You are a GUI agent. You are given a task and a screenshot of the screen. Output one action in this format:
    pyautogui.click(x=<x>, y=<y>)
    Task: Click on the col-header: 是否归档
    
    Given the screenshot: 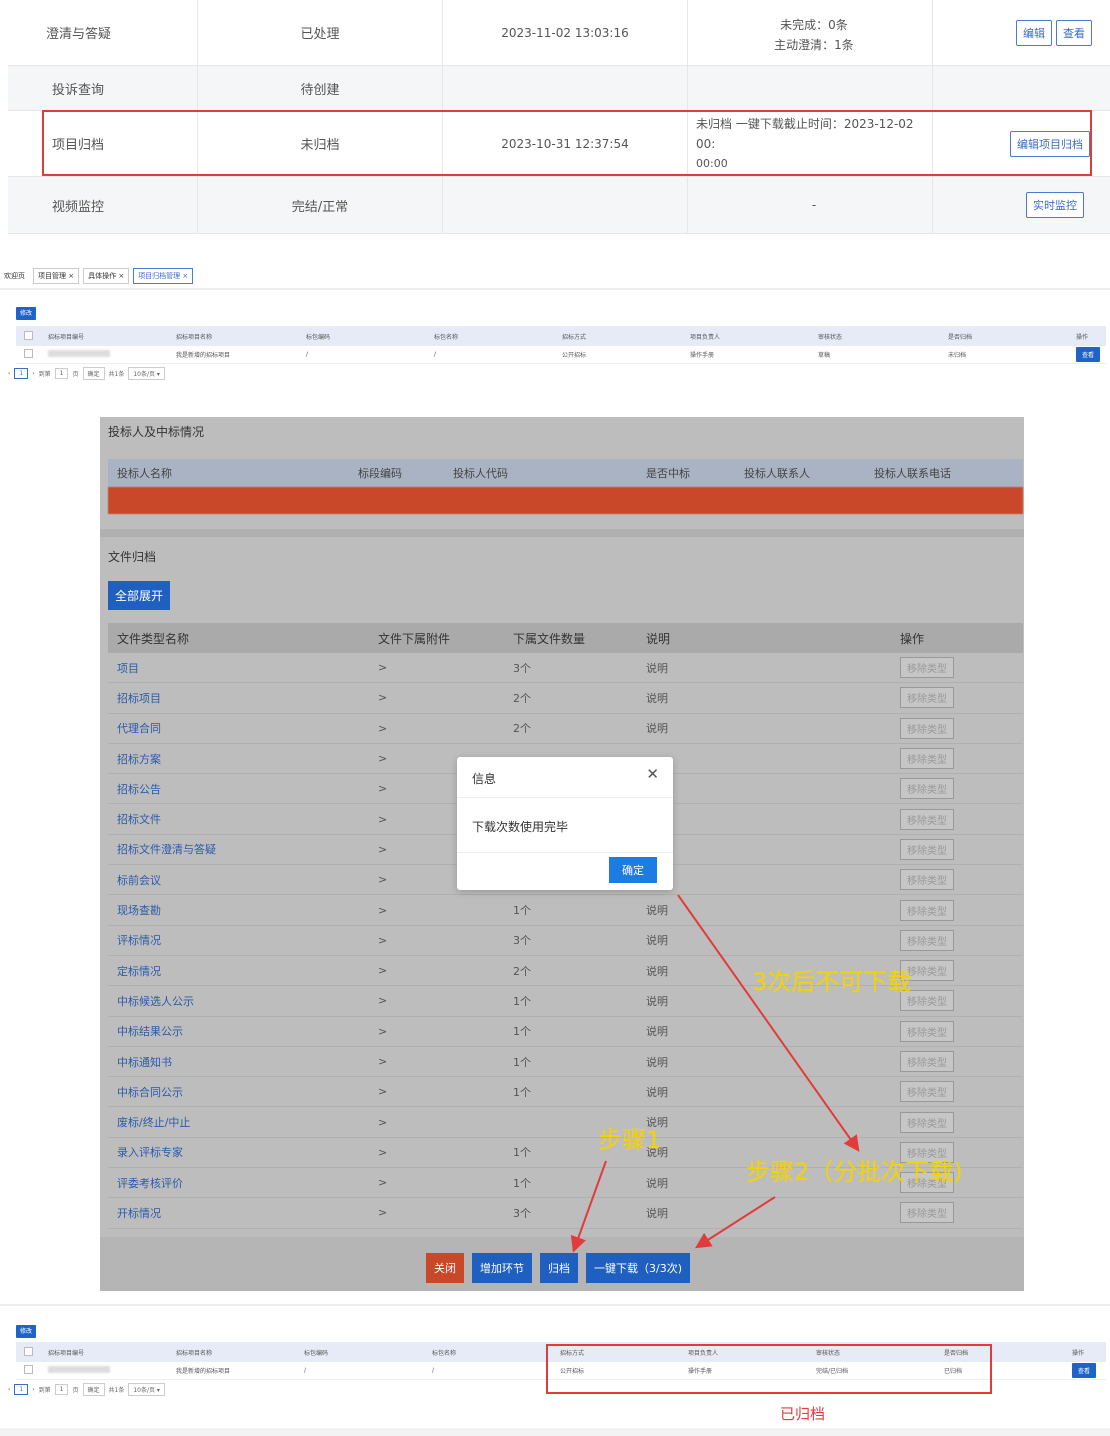 What is the action you would take?
    pyautogui.click(x=960, y=337)
    